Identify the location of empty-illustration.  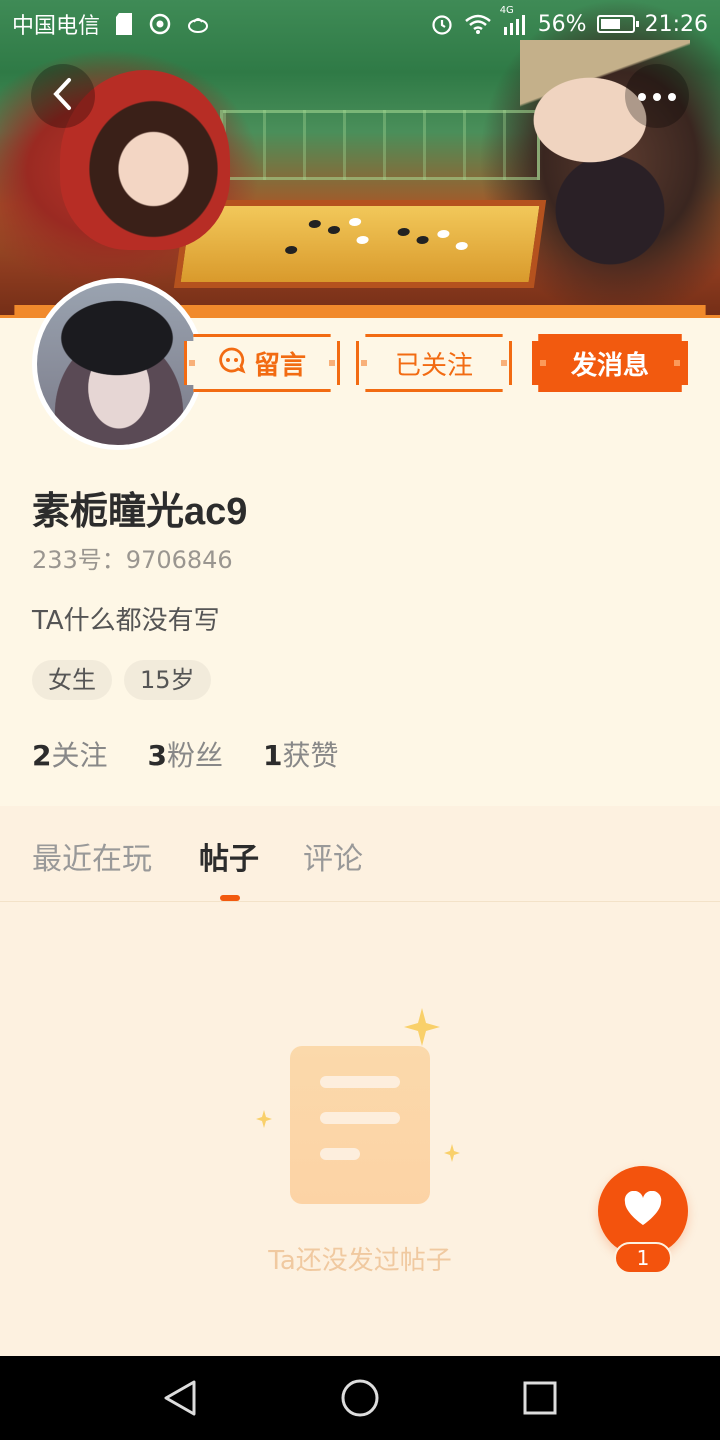
(360, 1113).